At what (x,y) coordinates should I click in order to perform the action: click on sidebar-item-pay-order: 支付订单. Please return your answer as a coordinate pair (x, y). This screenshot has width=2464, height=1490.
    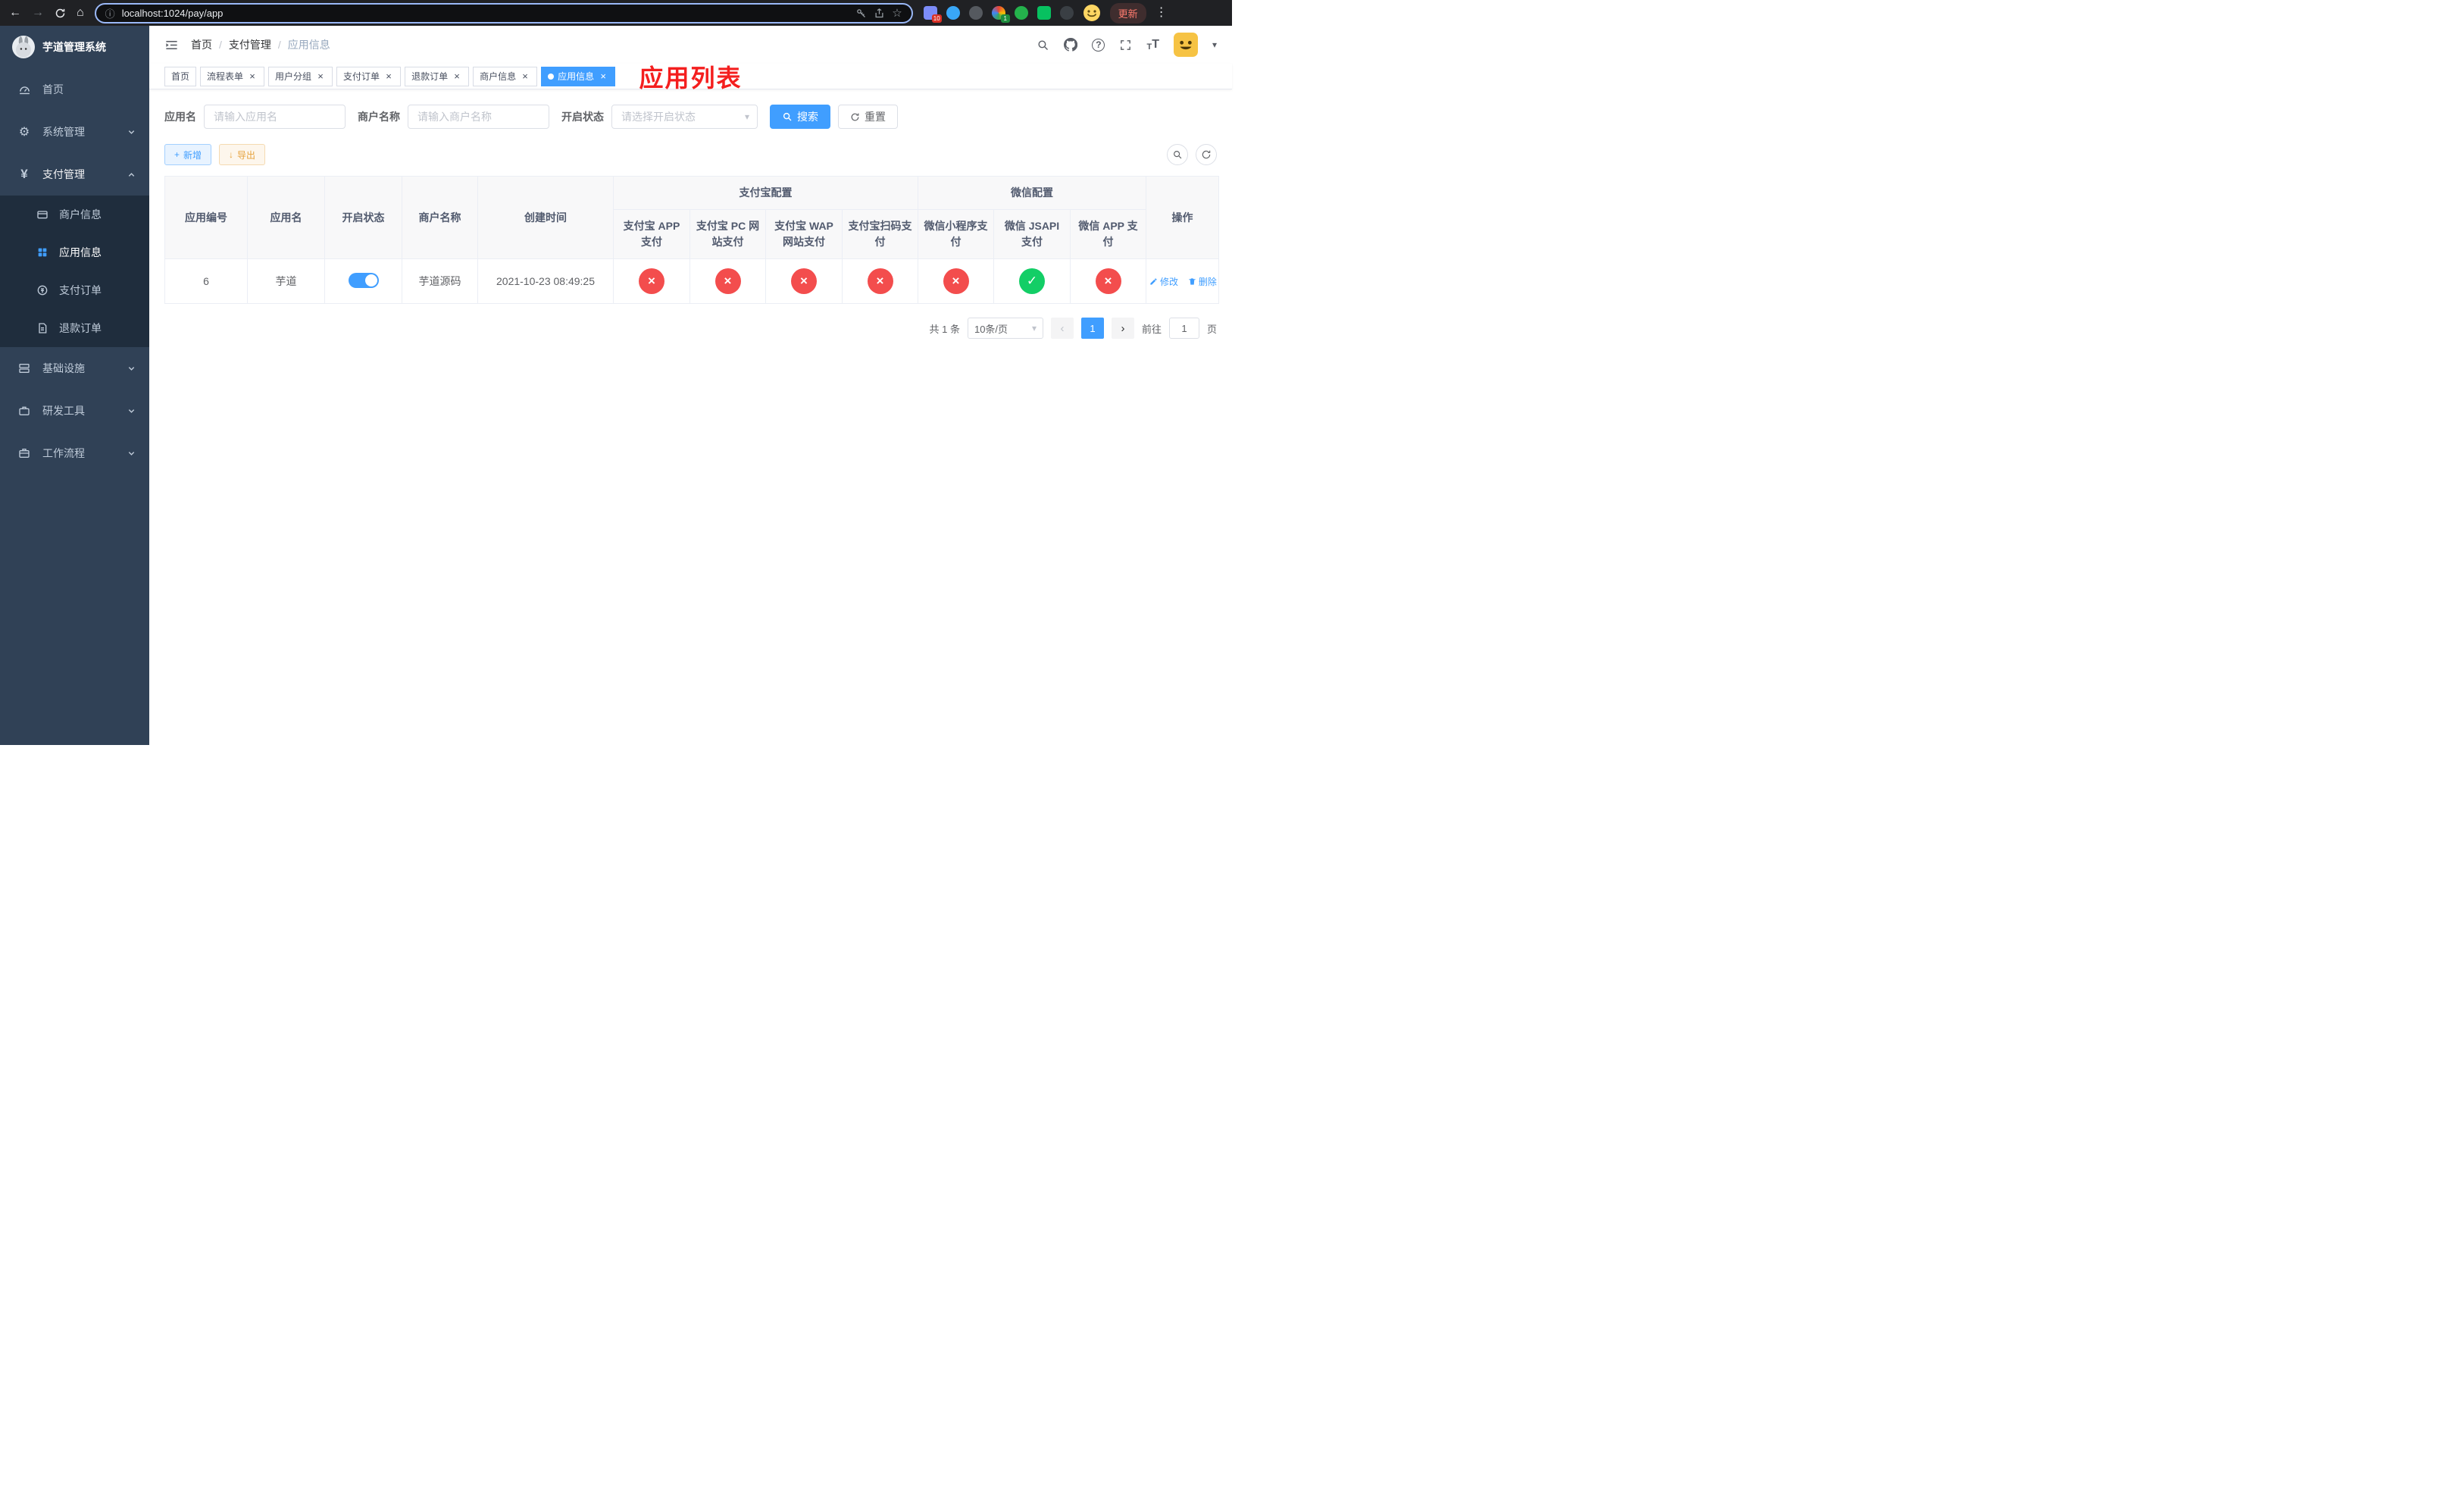
    Looking at the image, I should click on (74, 290).